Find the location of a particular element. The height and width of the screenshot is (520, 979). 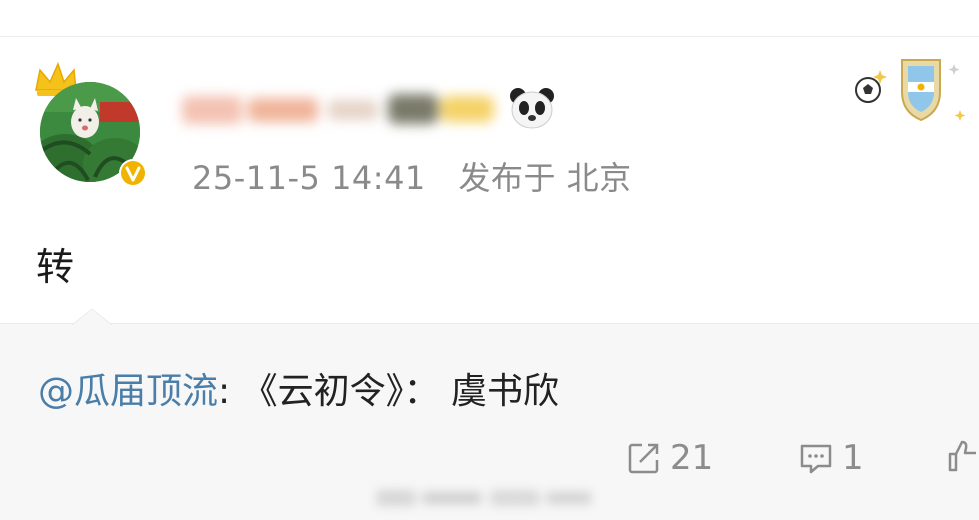

watermark-redacted is located at coordinates (484, 498).